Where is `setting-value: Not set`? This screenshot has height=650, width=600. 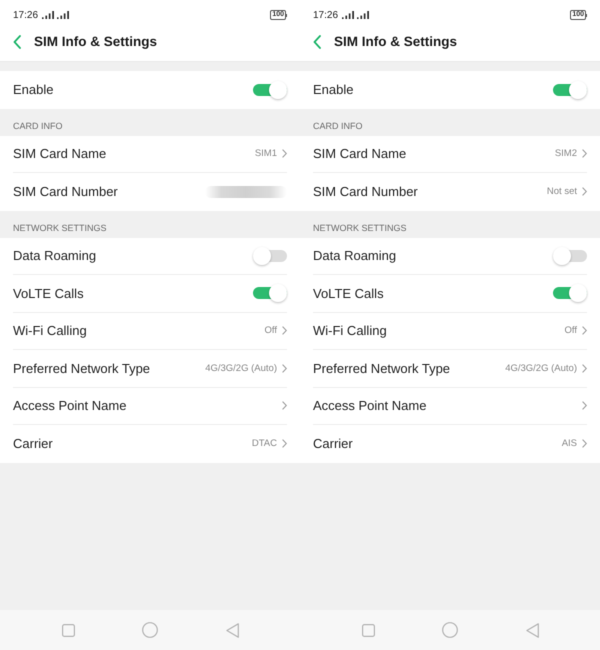
setting-value: Not set is located at coordinates (561, 192).